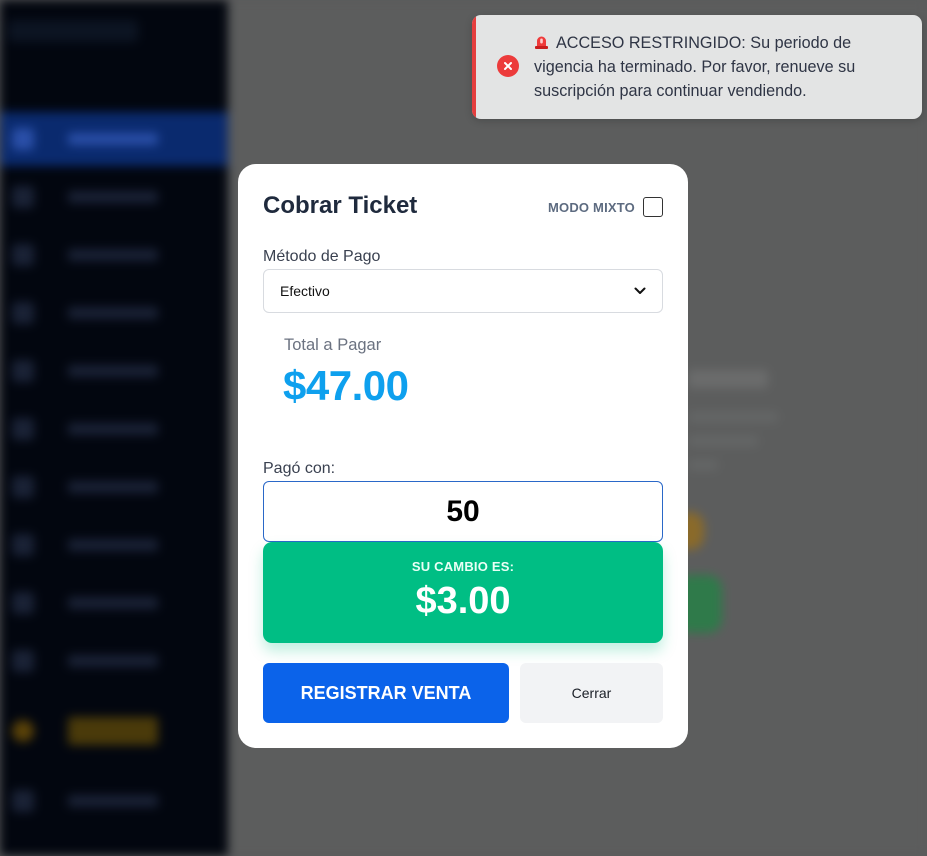 Image resolution: width=927 pixels, height=856 pixels. What do you see at coordinates (541, 42) in the screenshot?
I see `siren-icon` at bounding box center [541, 42].